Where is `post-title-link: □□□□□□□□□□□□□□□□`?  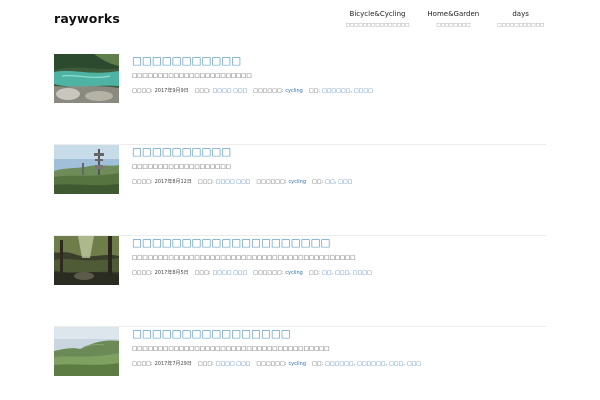
post-title-link: □□□□□□□□□□□□□□□□ is located at coordinates (339, 334).